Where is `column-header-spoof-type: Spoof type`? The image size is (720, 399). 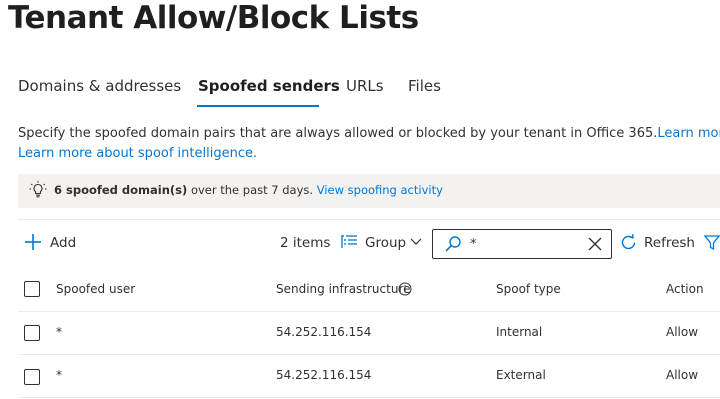
column-header-spoof-type: Spoof type is located at coordinates (528, 289).